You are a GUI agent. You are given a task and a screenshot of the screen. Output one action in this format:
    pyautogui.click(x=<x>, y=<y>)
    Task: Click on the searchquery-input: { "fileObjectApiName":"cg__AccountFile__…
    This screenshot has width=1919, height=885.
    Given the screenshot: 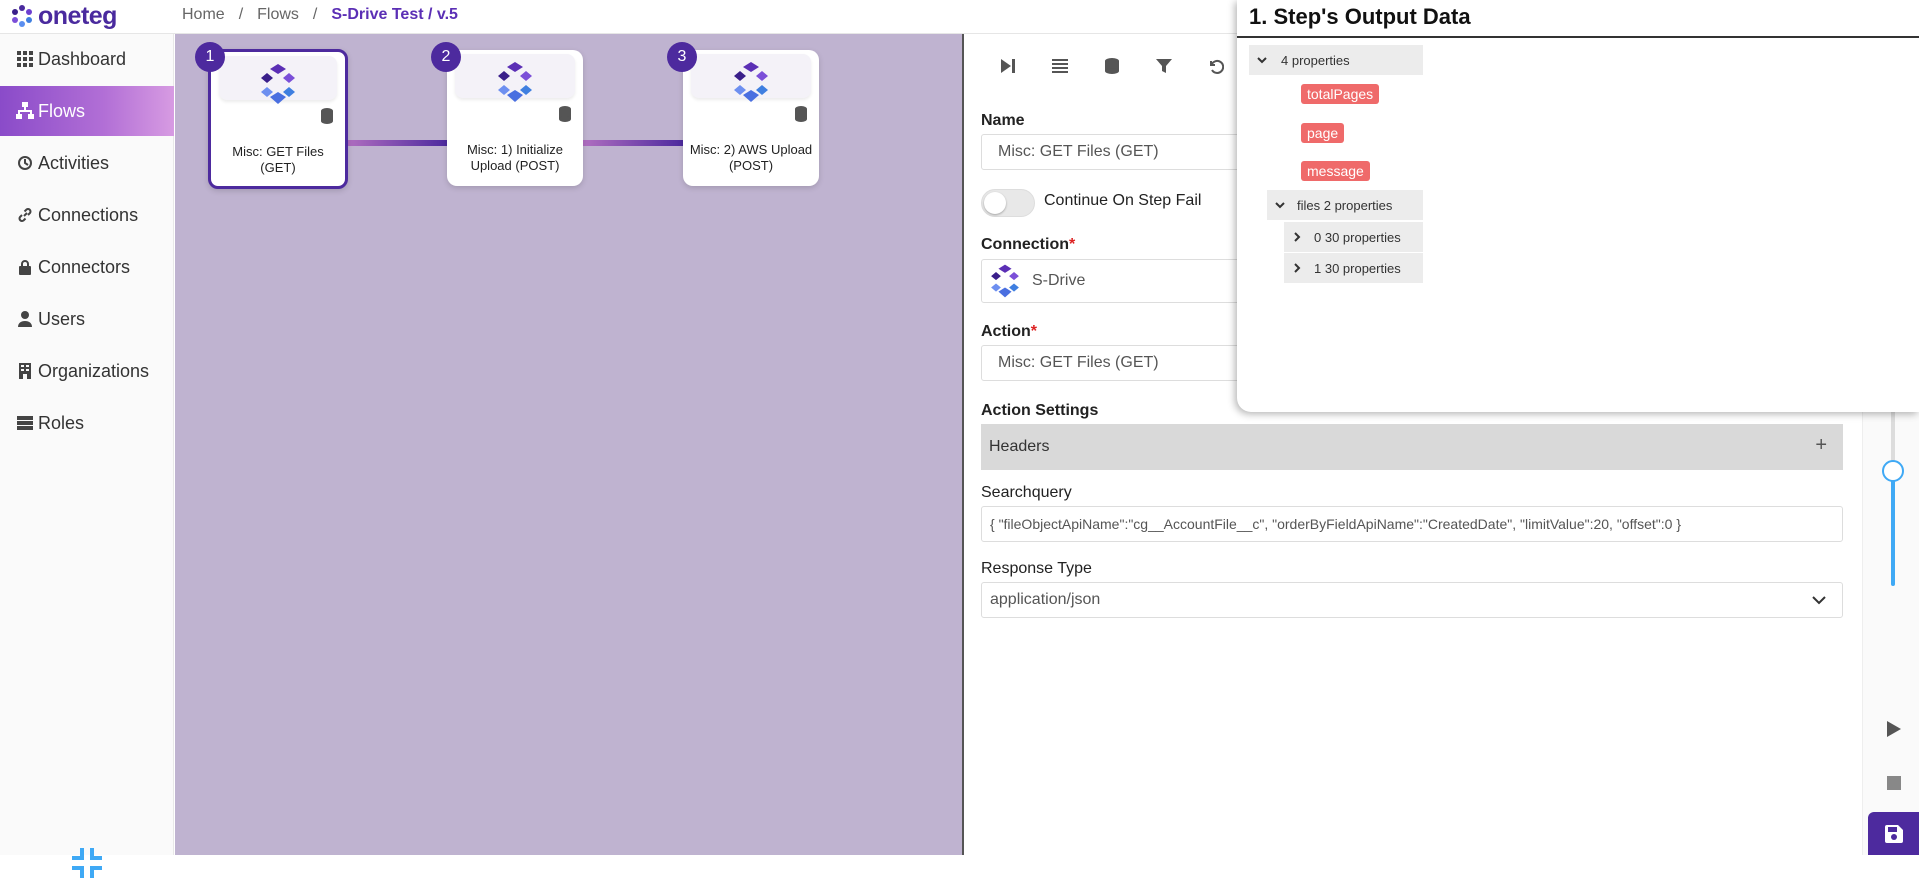 What is the action you would take?
    pyautogui.click(x=1412, y=524)
    